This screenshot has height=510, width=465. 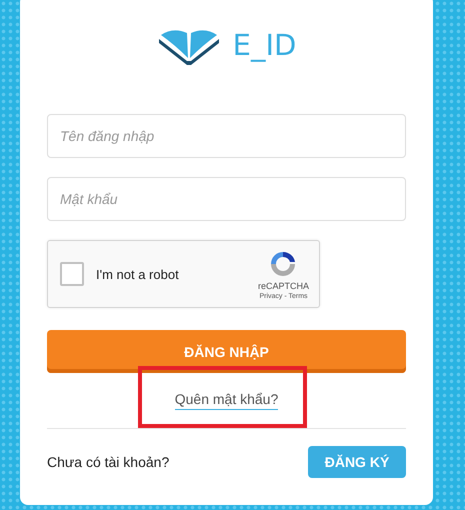 I want to click on input-field: Mật khẩu, so click(x=226, y=199).